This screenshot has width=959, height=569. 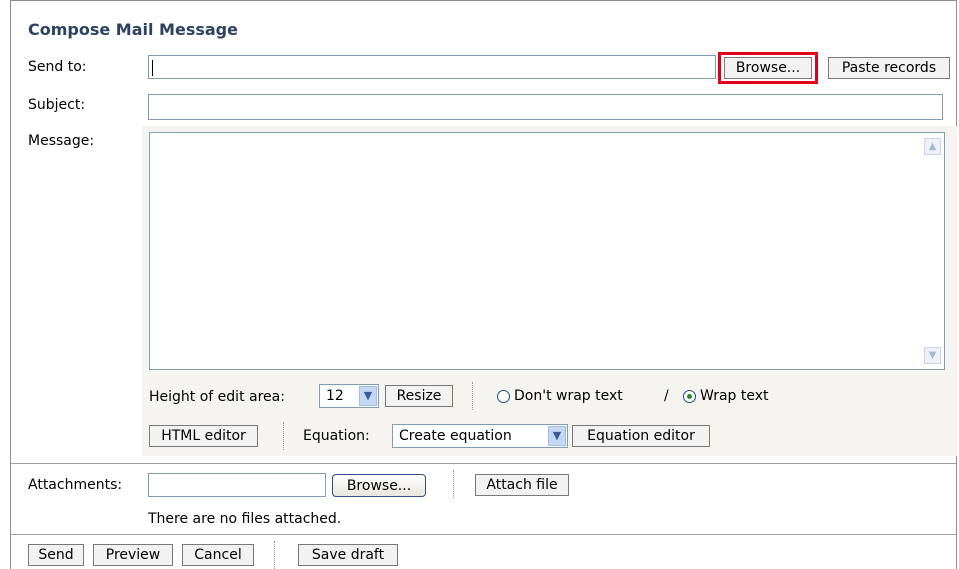 I want to click on radio-selected-dot, so click(x=689, y=396).